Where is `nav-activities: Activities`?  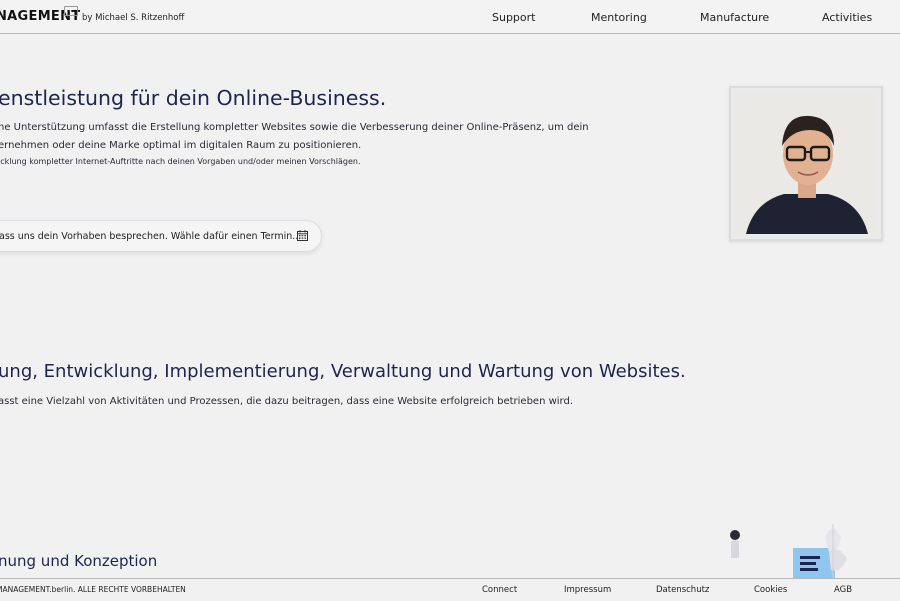 nav-activities: Activities is located at coordinates (847, 17).